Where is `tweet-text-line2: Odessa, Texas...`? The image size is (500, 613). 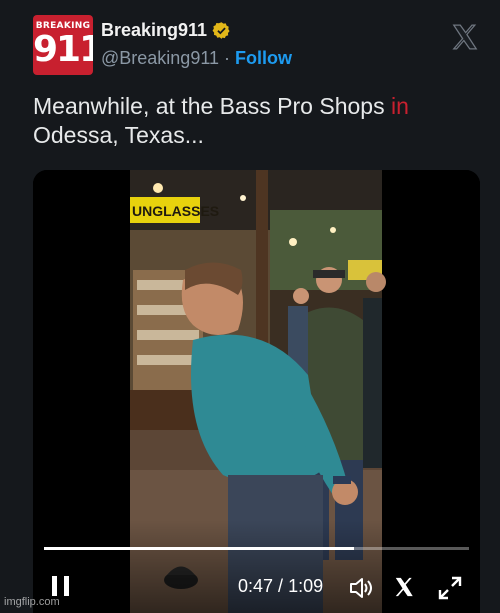
tweet-text-line2: Odessa, Texas... is located at coordinates (118, 135).